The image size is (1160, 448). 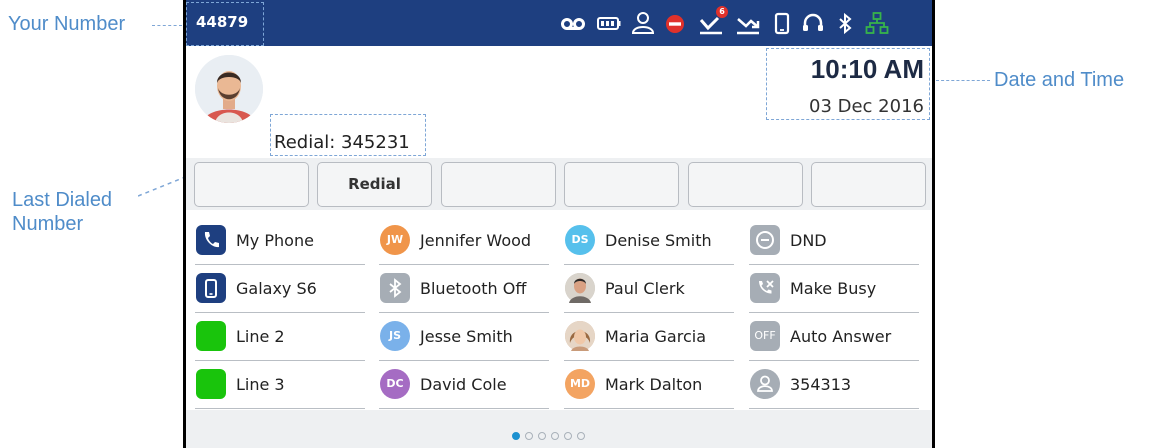 I want to click on dnd-icon, so click(x=765, y=240).